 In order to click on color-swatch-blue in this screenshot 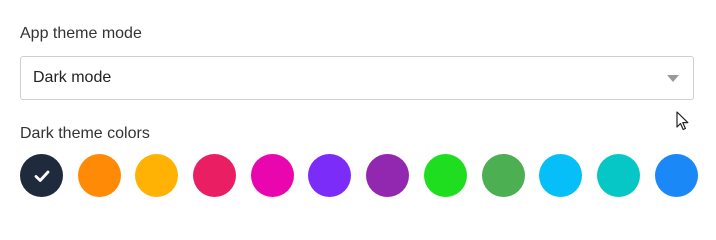, I will do `click(676, 175)`.